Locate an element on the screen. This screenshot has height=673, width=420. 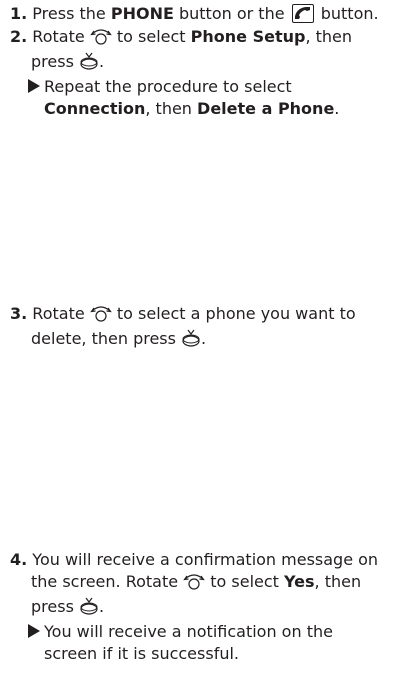
step-4-note-line-1: You will receive a notification on the is located at coordinates (214, 632).